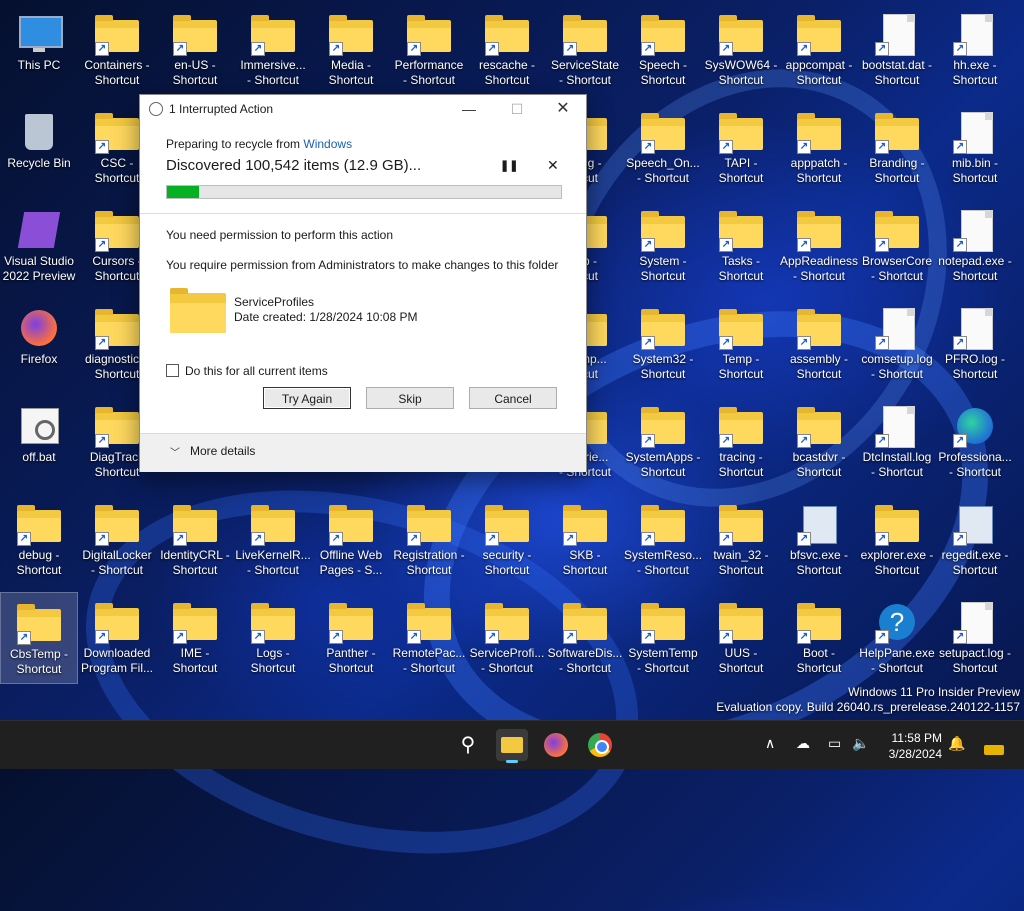  I want to click on desktop-icon: ? ↗ HelpPane.exe - Shortcut, so click(897, 638).